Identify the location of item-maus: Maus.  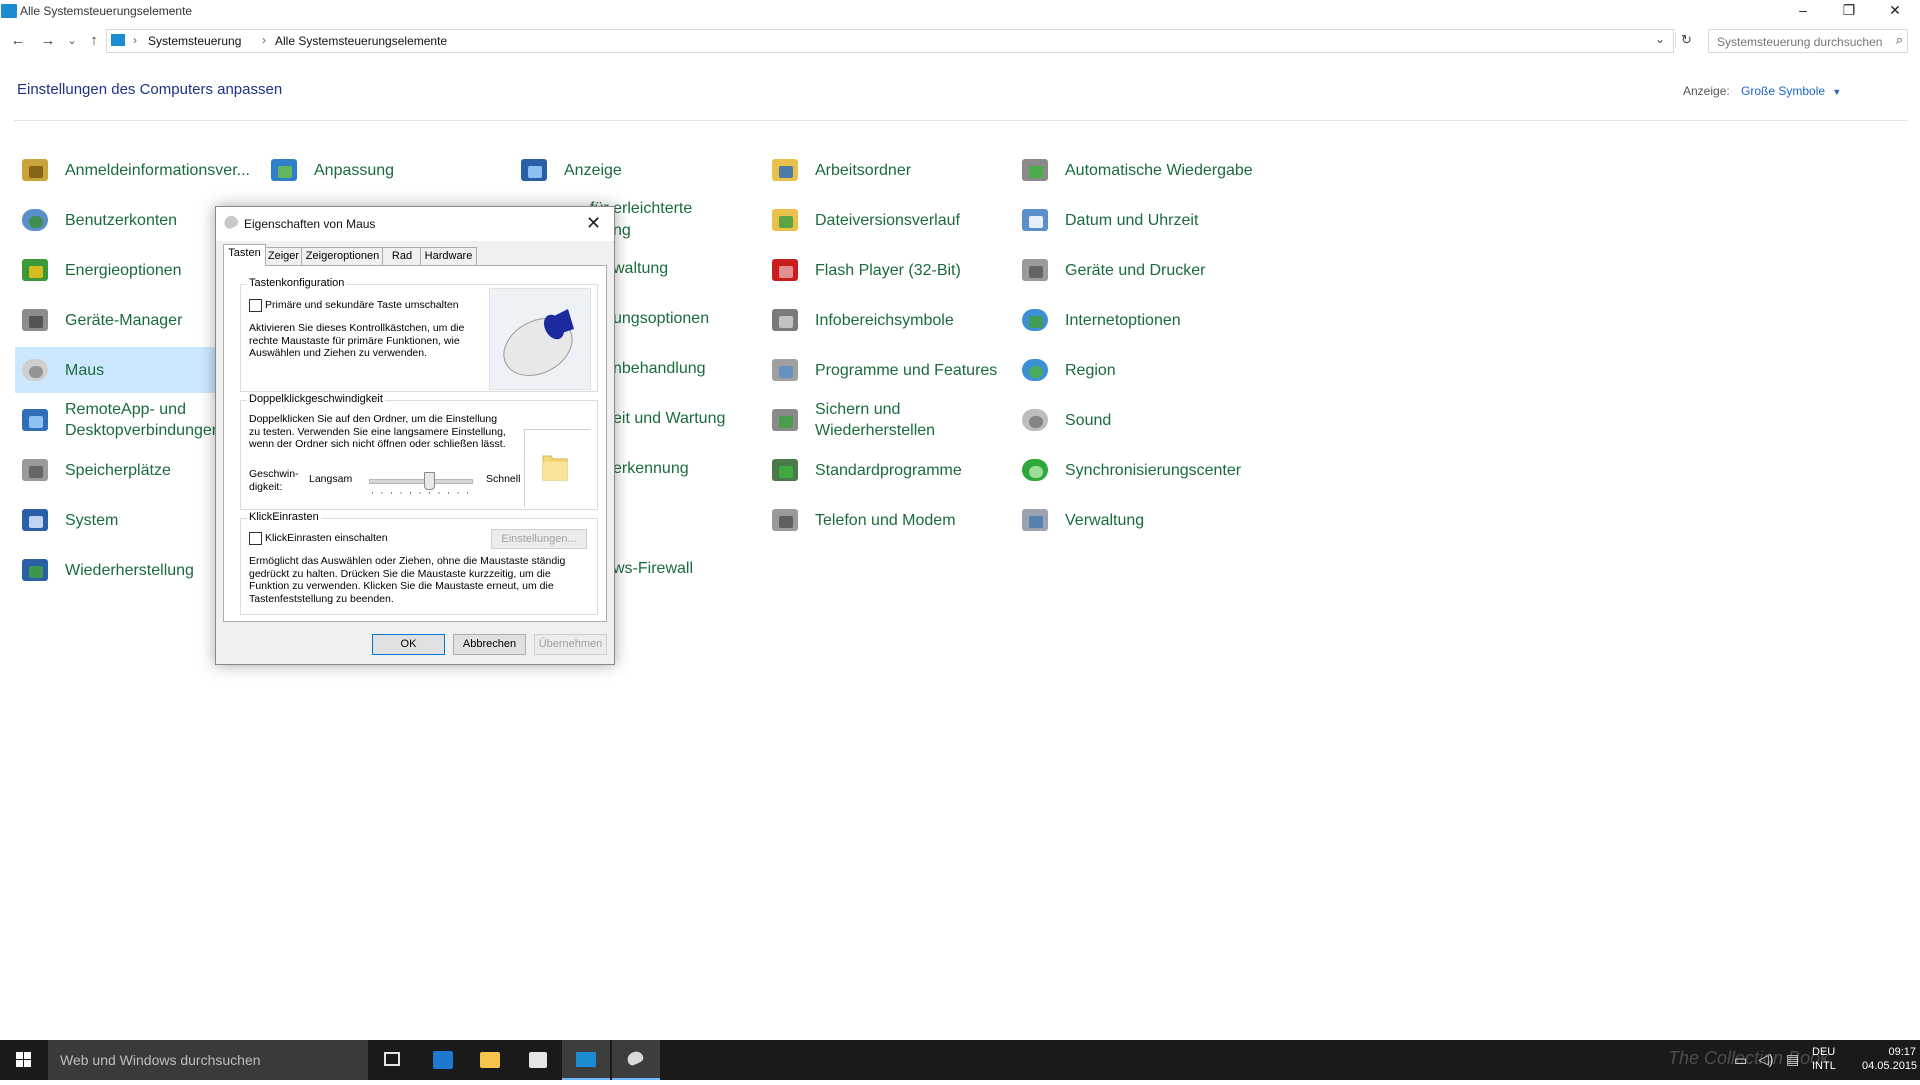
(115, 370).